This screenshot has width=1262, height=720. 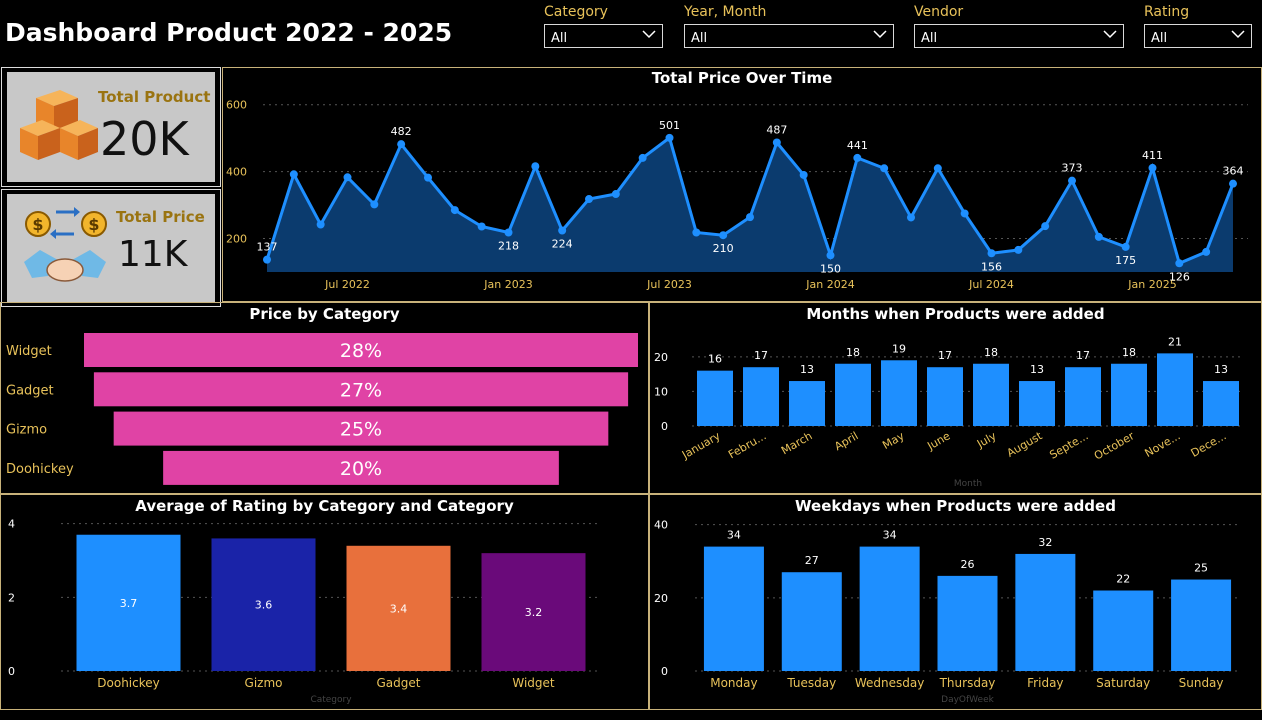 What do you see at coordinates (829, 284) in the screenshot?
I see `x-tick-label: Jan 2024` at bounding box center [829, 284].